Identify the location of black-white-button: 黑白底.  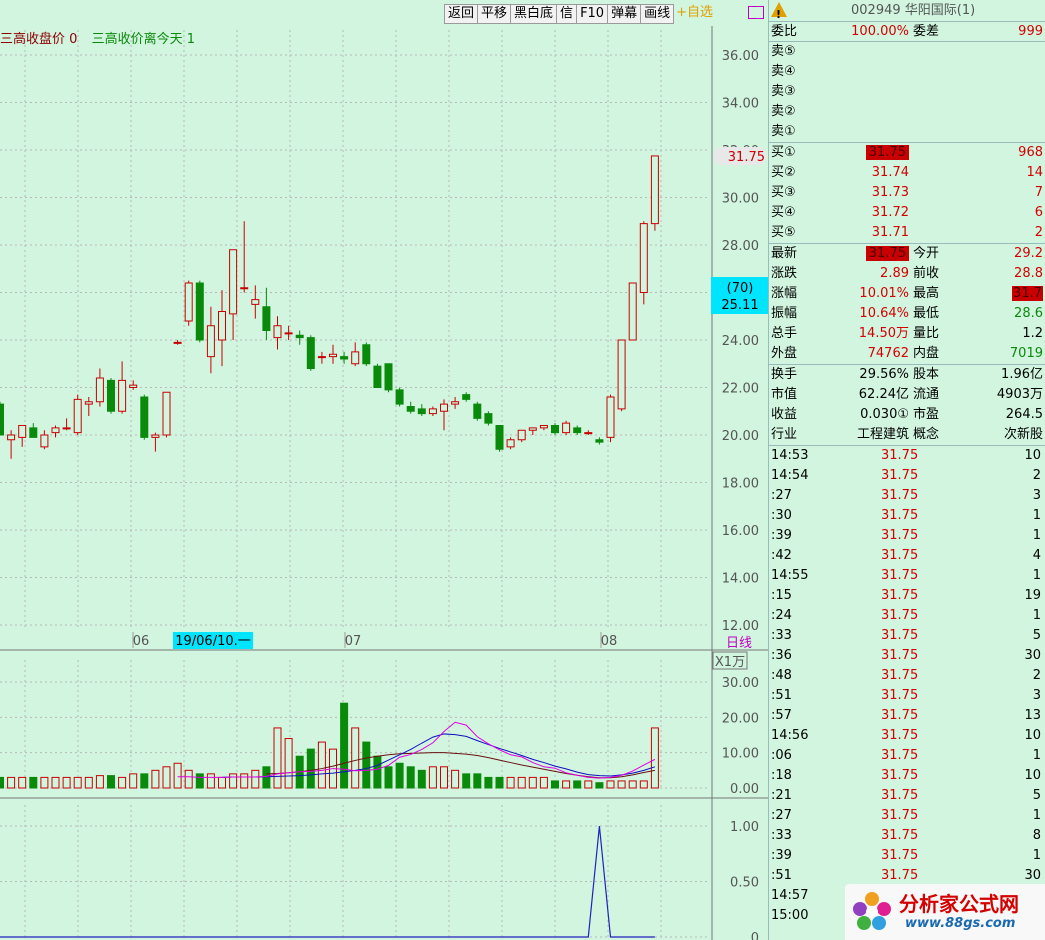
(534, 14).